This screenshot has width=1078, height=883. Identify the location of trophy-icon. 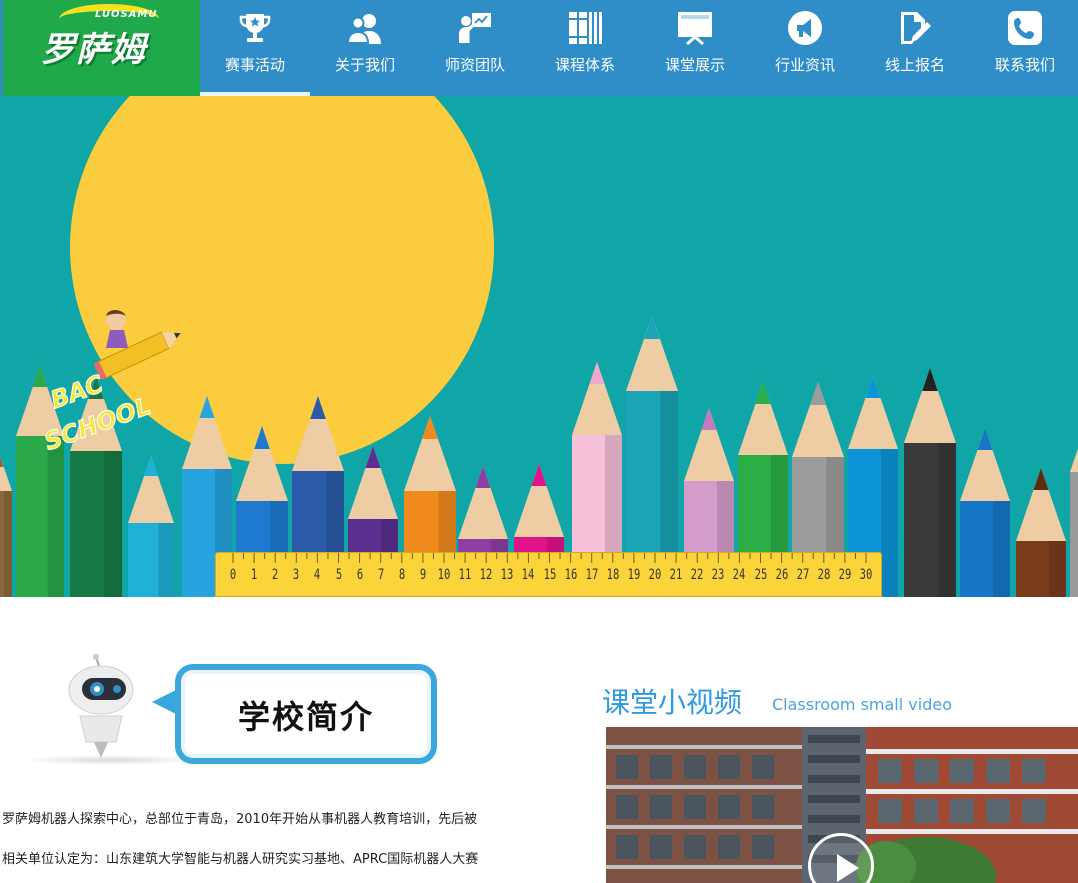
(255, 28).